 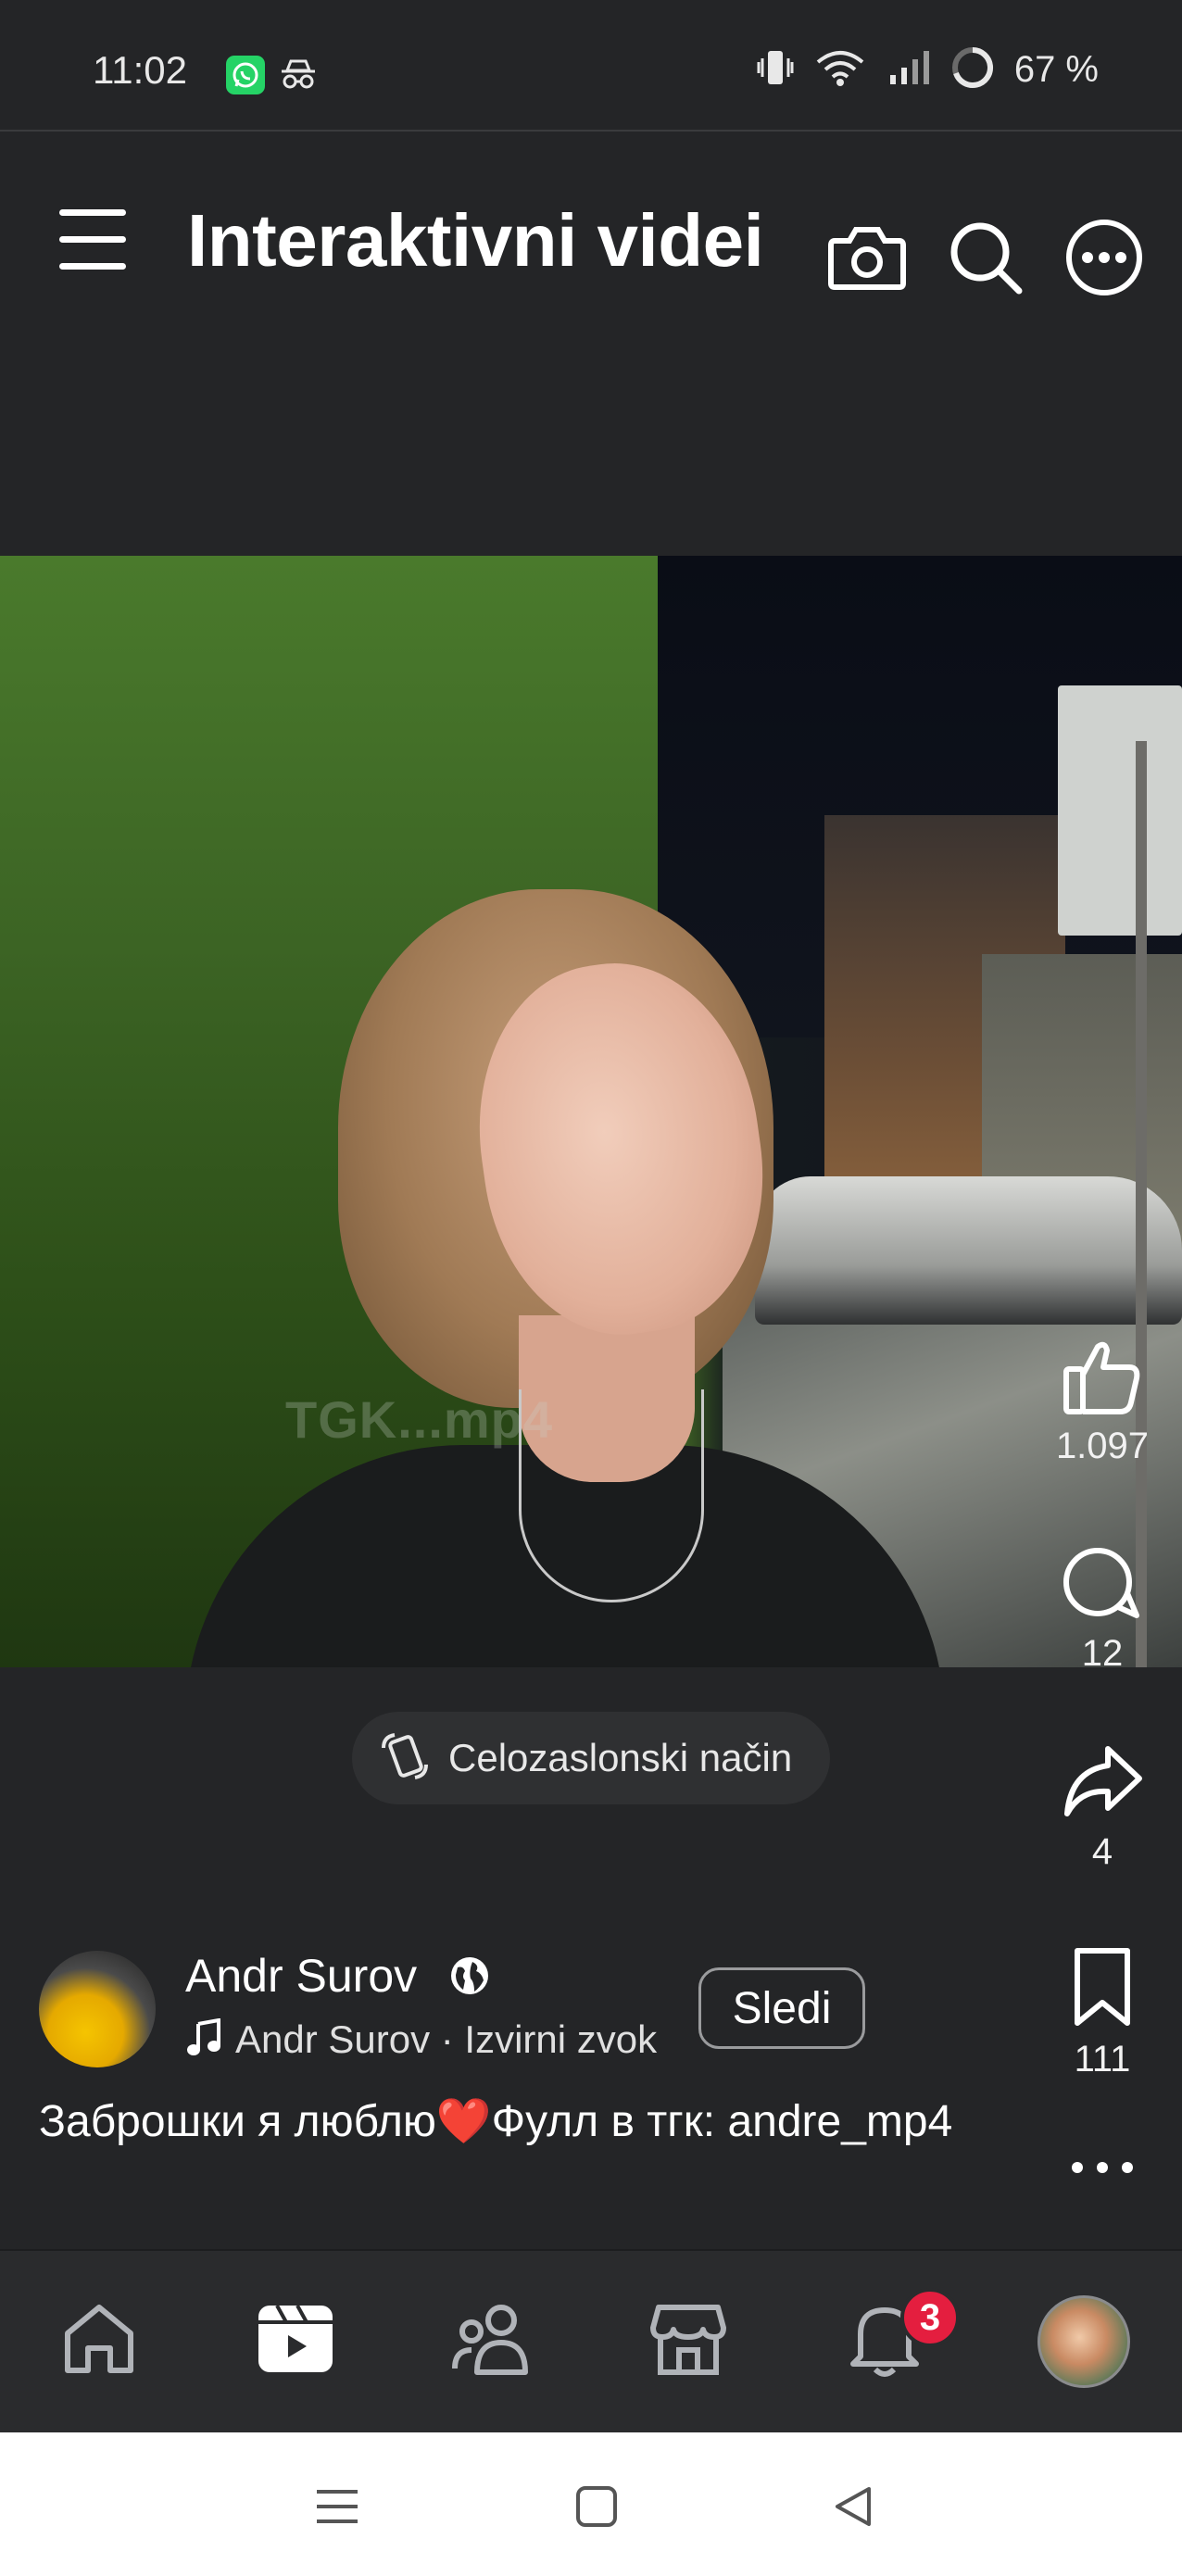 What do you see at coordinates (867, 257) in the screenshot?
I see `camera-icon` at bounding box center [867, 257].